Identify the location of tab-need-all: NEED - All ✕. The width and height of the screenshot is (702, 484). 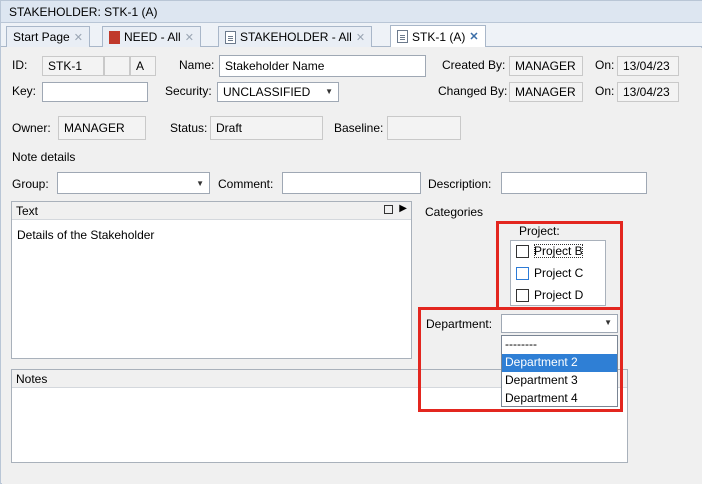
(151, 36).